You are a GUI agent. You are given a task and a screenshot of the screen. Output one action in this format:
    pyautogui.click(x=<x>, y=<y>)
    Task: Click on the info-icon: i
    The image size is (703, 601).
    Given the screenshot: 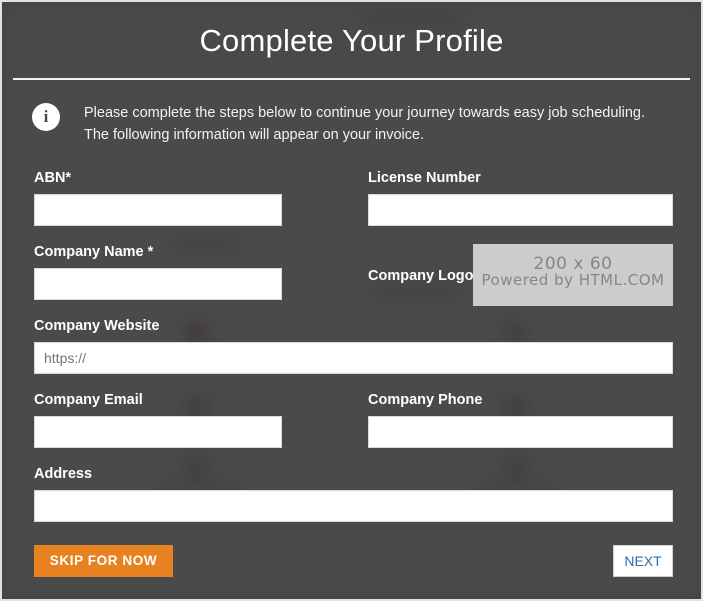 What is the action you would take?
    pyautogui.click(x=46, y=117)
    